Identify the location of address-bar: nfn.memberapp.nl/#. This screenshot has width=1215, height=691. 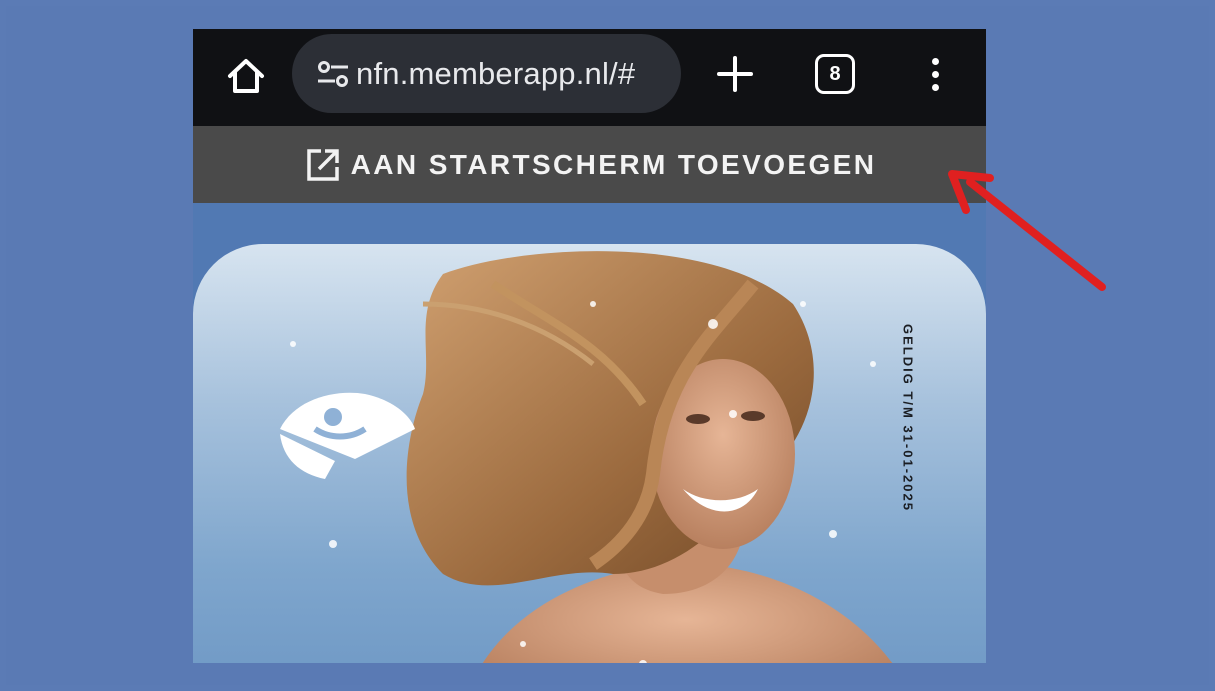
(486, 73).